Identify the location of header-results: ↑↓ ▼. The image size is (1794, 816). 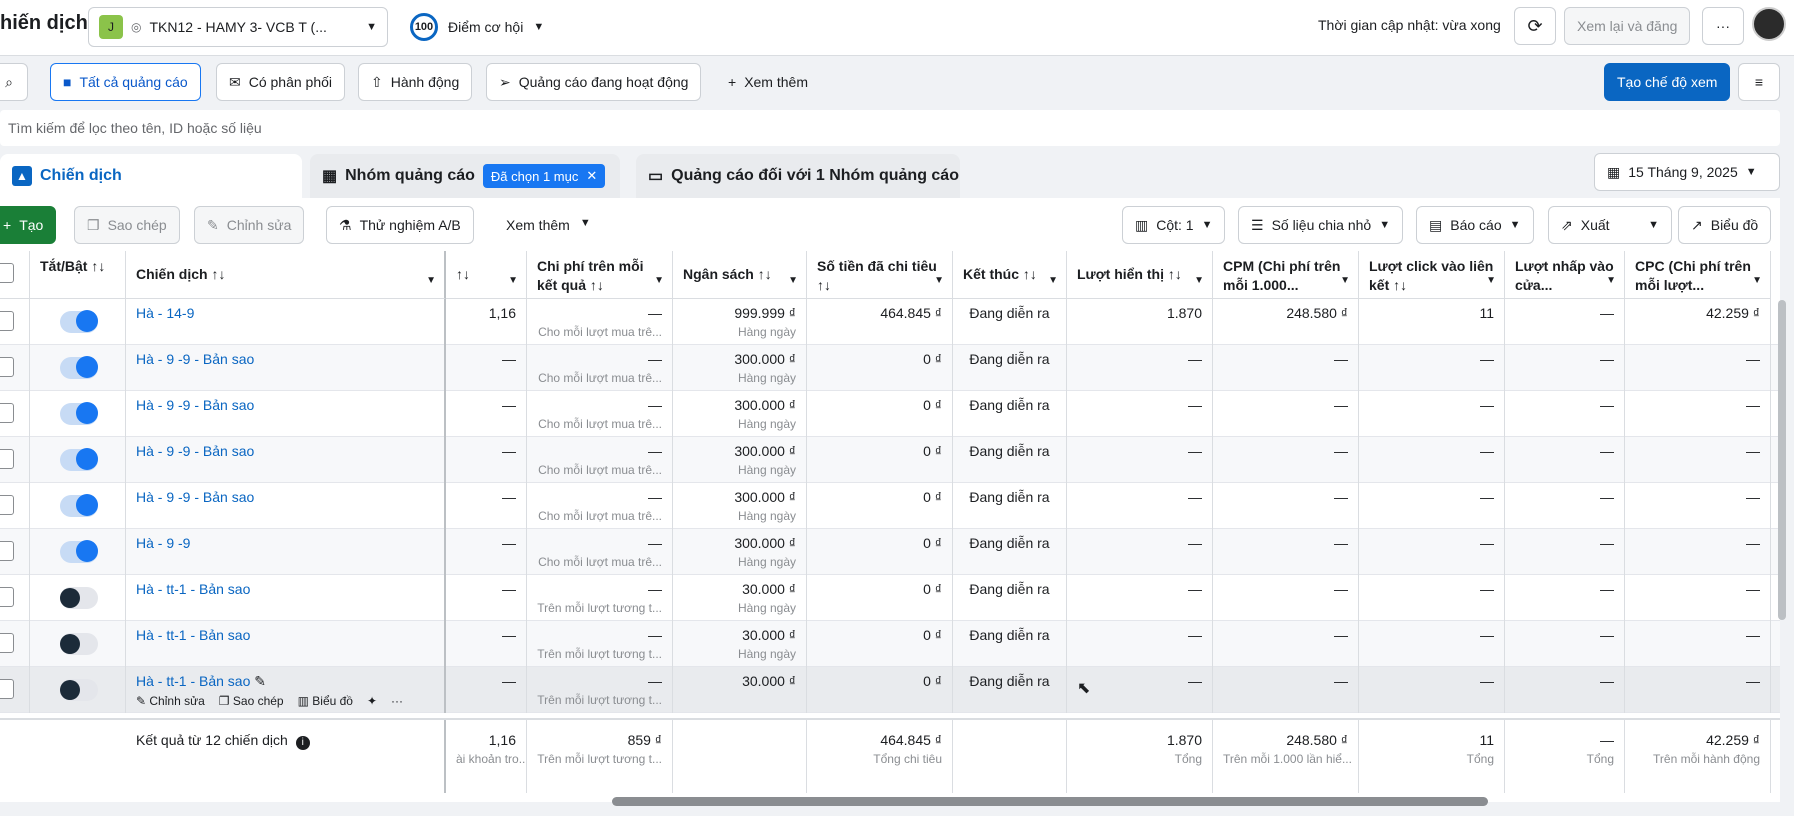
(486, 275).